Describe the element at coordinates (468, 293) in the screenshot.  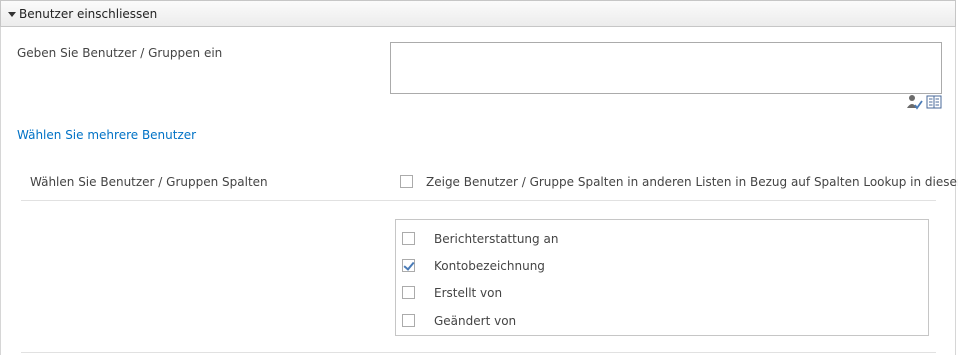
I see `column-label: Erstellt von` at that location.